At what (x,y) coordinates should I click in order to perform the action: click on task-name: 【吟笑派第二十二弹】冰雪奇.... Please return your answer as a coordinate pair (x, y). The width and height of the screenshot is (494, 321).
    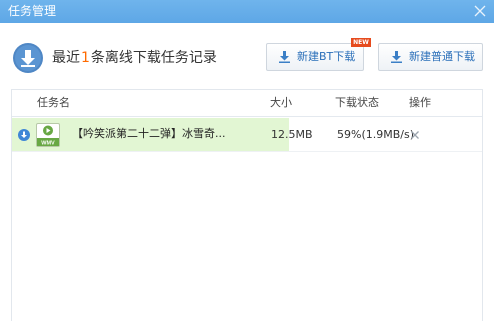
    Looking at the image, I should click on (149, 133).